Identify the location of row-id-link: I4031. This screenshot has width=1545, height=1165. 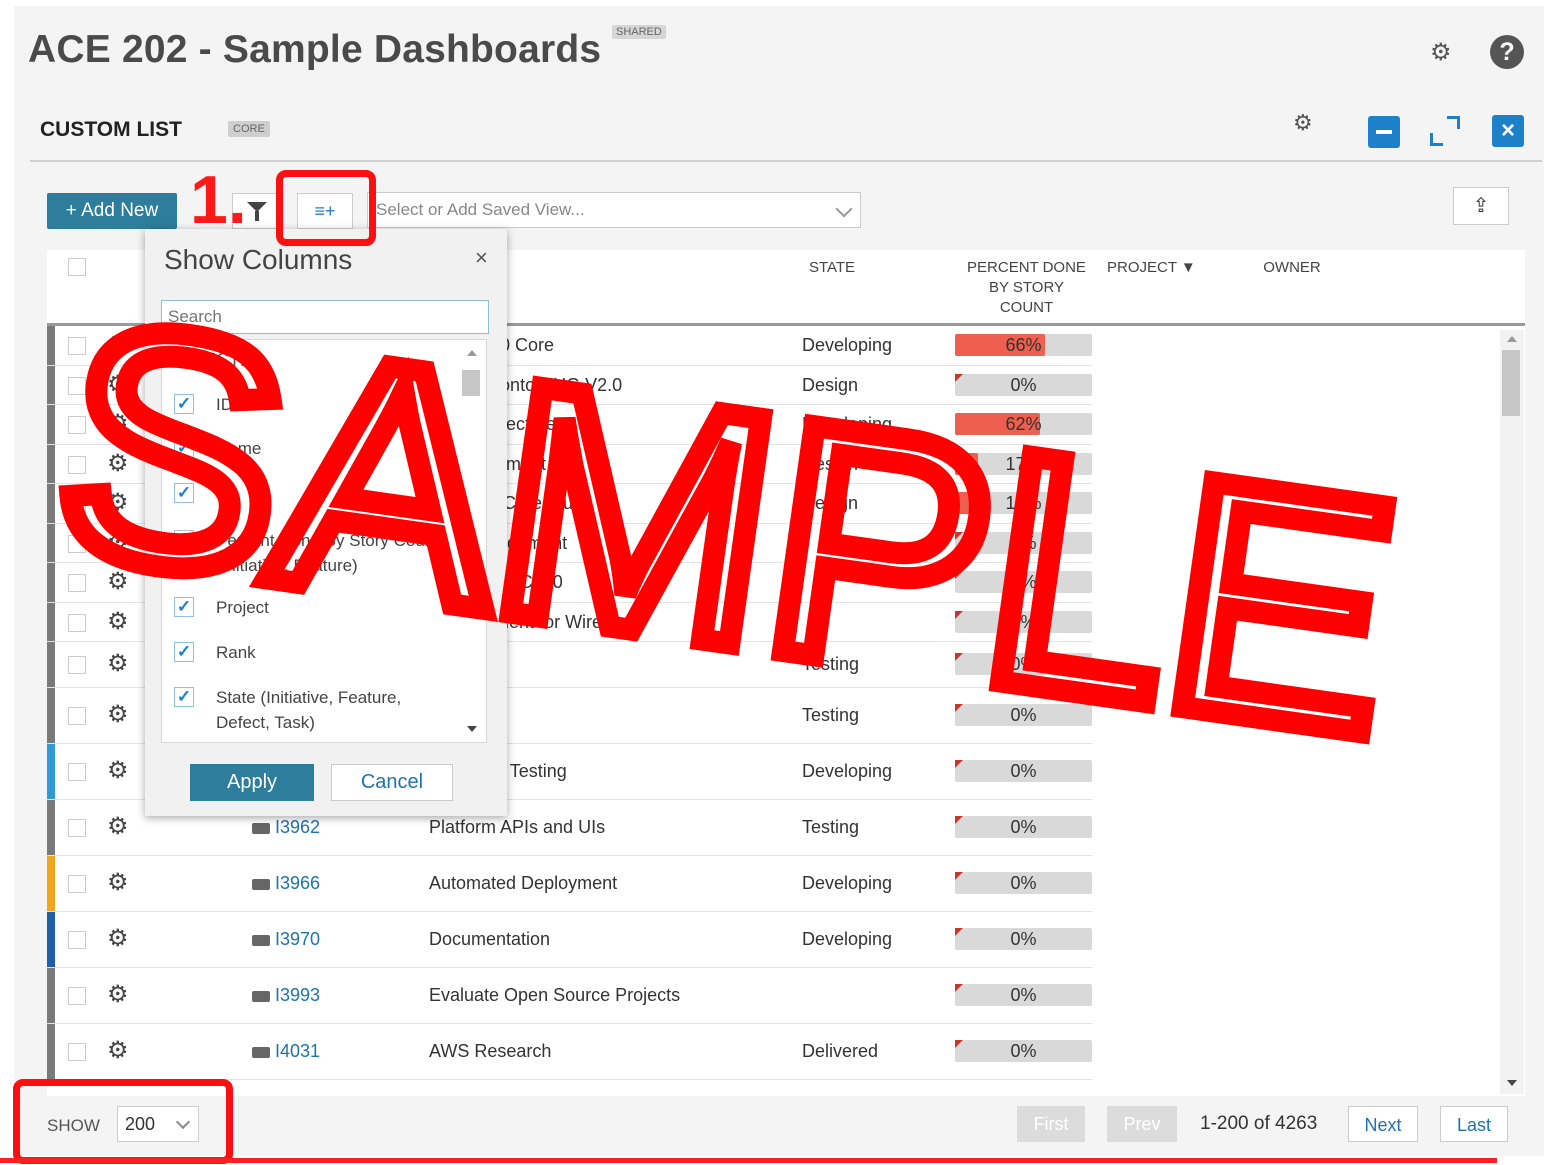
(286, 1051).